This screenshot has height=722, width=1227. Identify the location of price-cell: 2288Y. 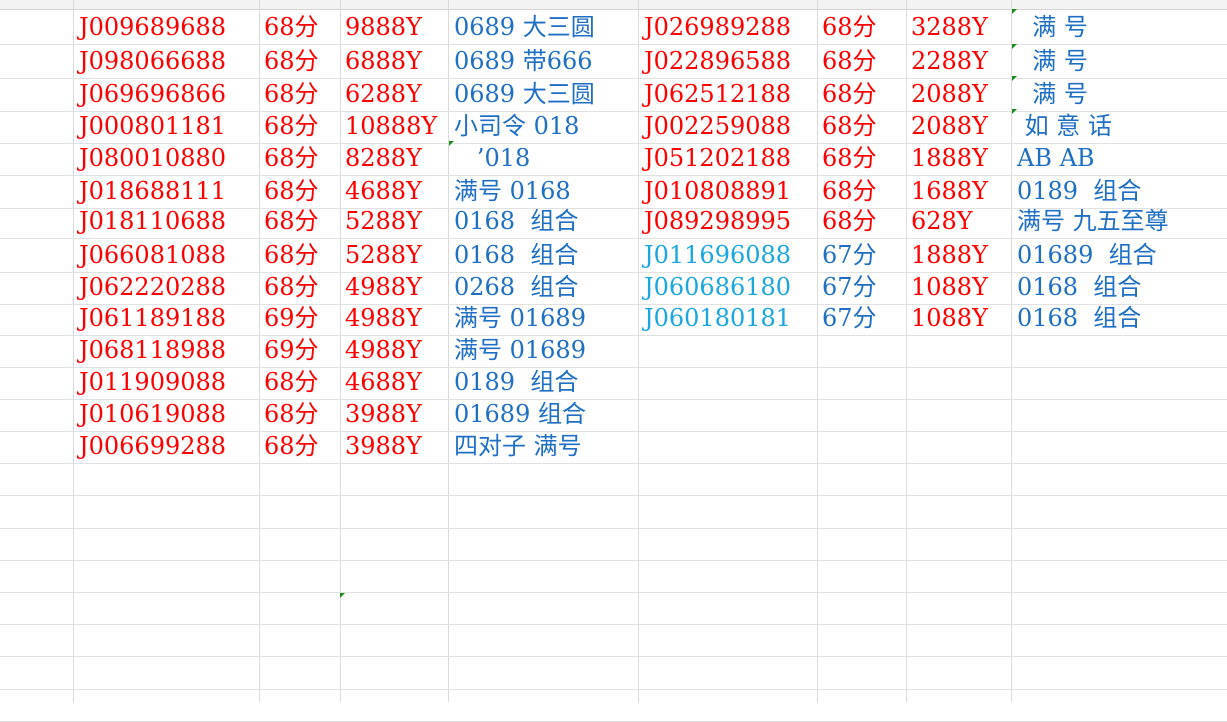
(949, 61).